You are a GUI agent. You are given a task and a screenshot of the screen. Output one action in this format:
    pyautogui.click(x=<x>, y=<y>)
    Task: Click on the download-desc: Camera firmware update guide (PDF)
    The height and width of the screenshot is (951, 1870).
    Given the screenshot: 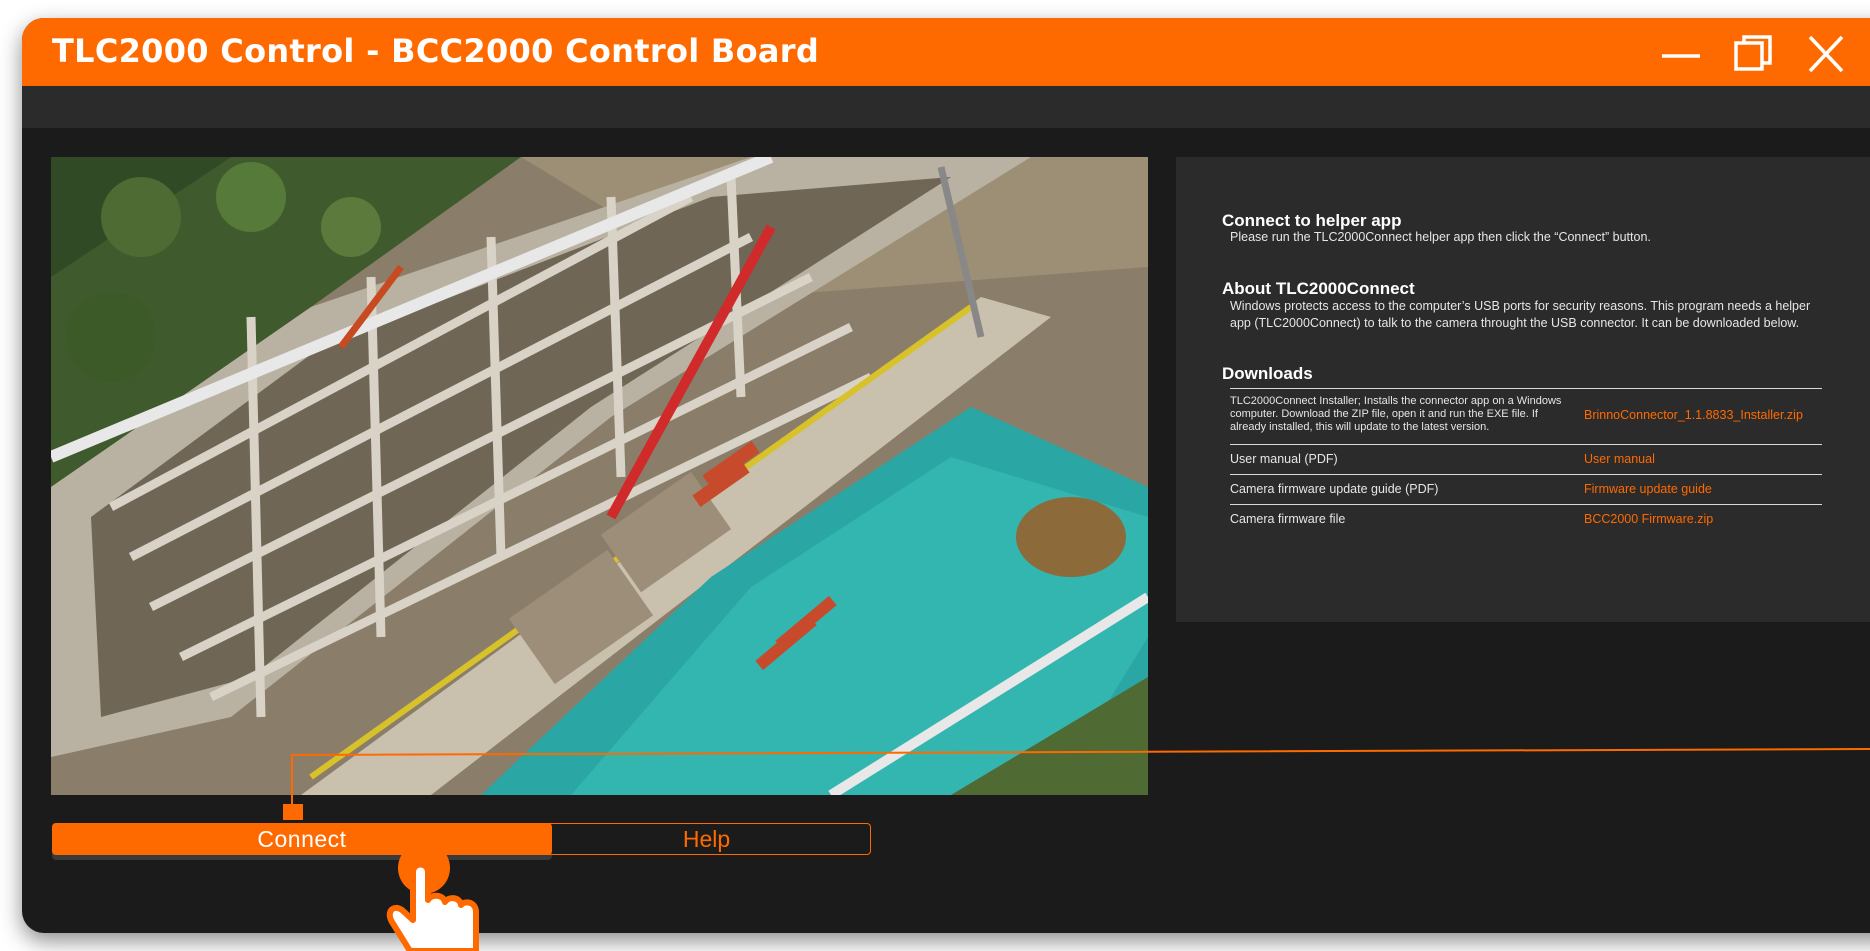 What is the action you would take?
    pyautogui.click(x=1334, y=489)
    